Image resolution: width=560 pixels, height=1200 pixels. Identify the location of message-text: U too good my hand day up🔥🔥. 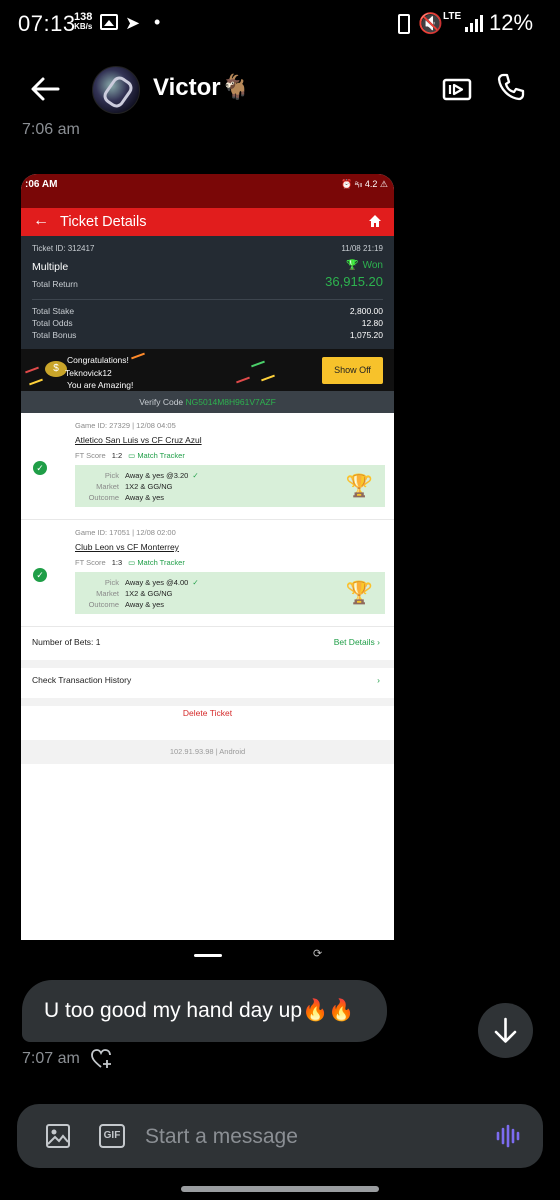
(199, 1010).